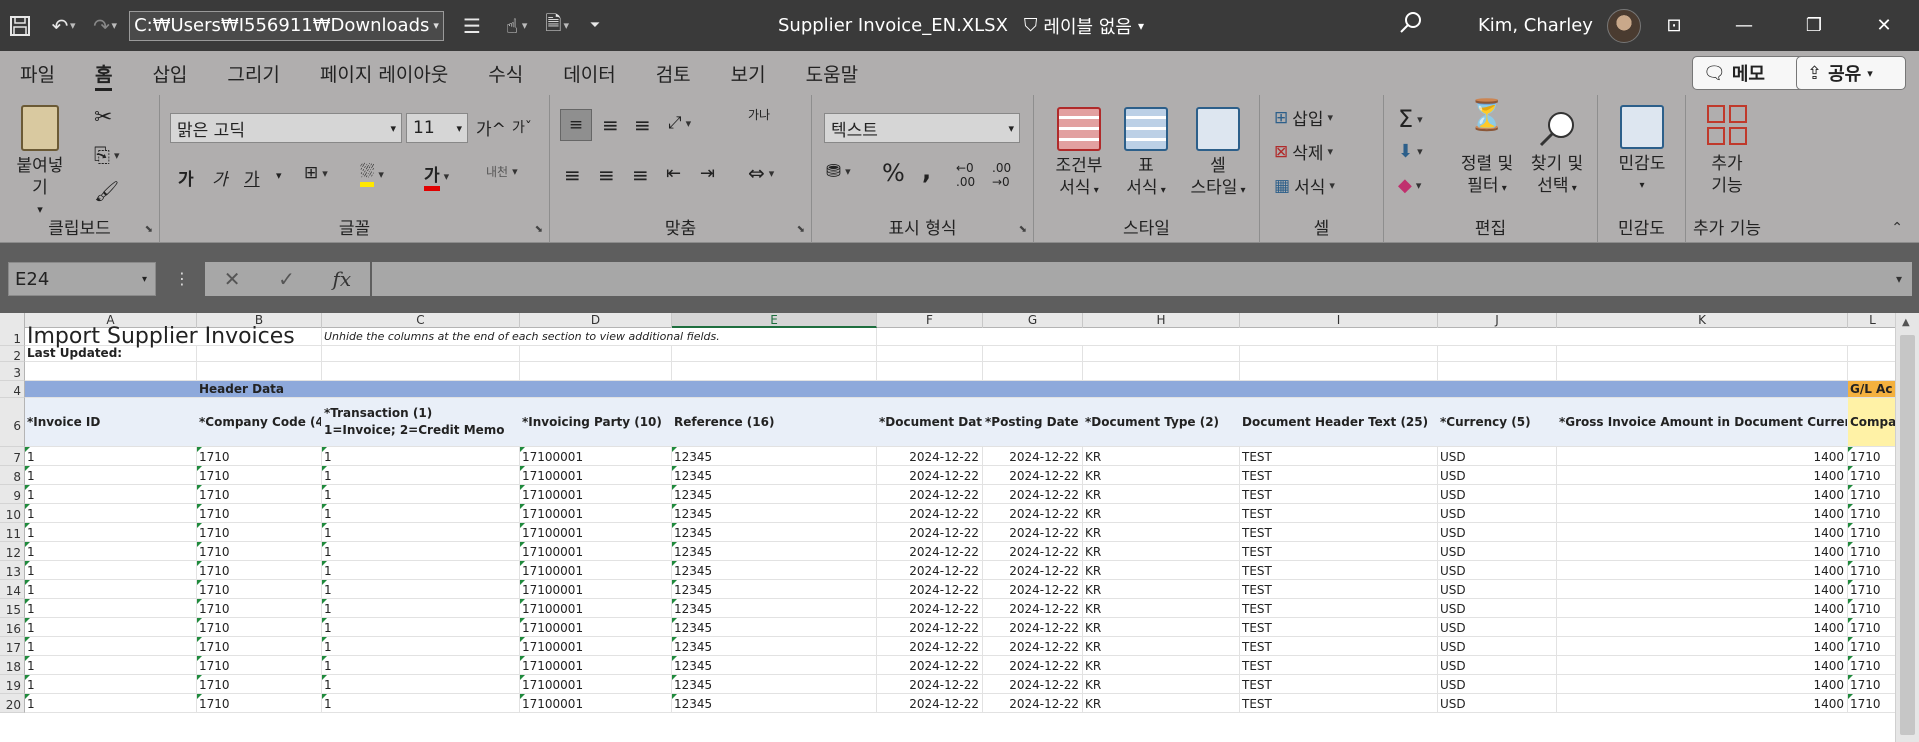 The width and height of the screenshot is (1919, 742). I want to click on avatar, so click(1623, 25).